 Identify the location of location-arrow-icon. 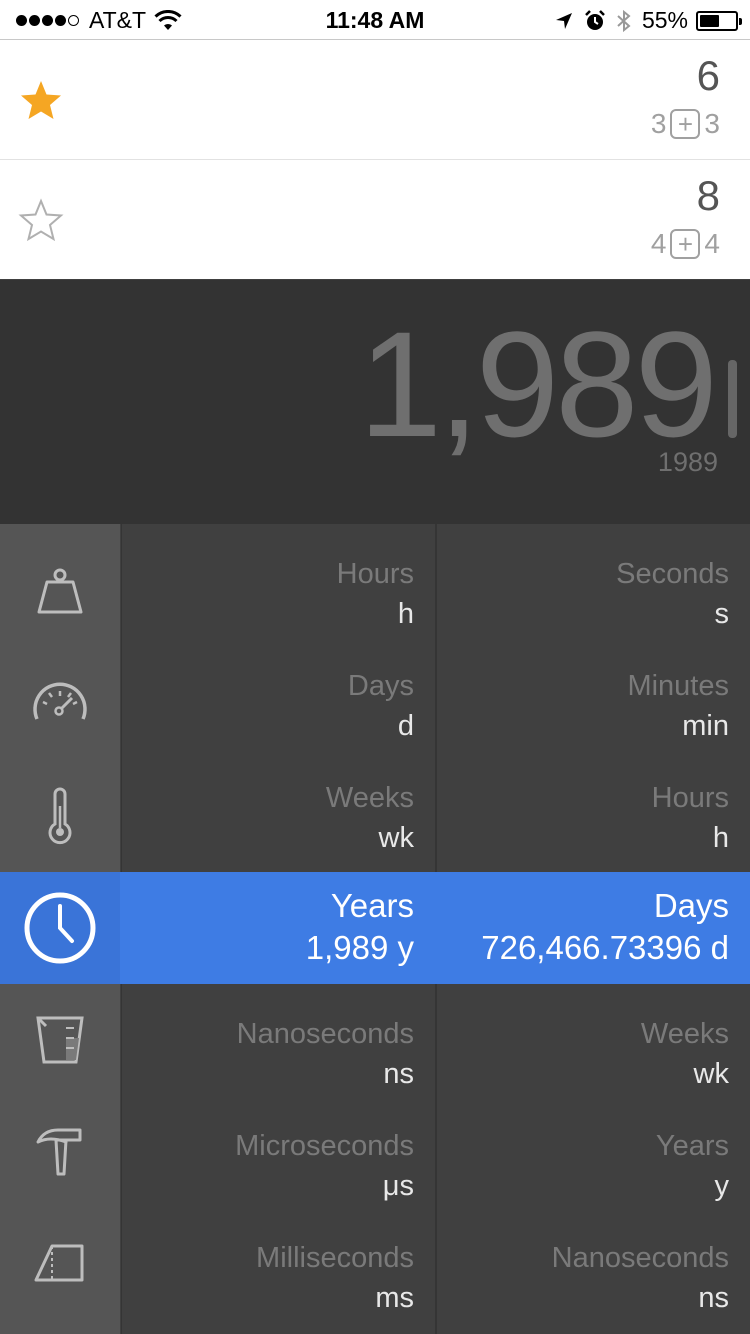
(563, 20).